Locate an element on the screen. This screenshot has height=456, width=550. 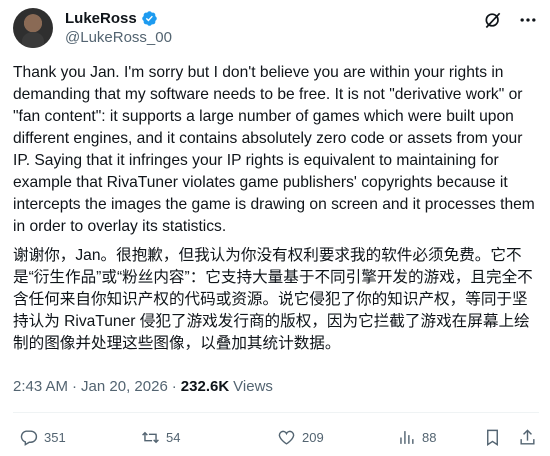
display-name: LukeRoss is located at coordinates (101, 18).